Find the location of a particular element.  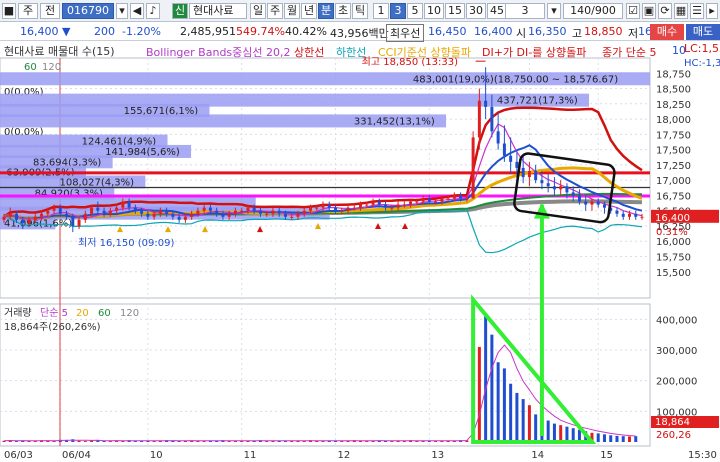

fixed-checkbox: ☑ is located at coordinates (633, 11).